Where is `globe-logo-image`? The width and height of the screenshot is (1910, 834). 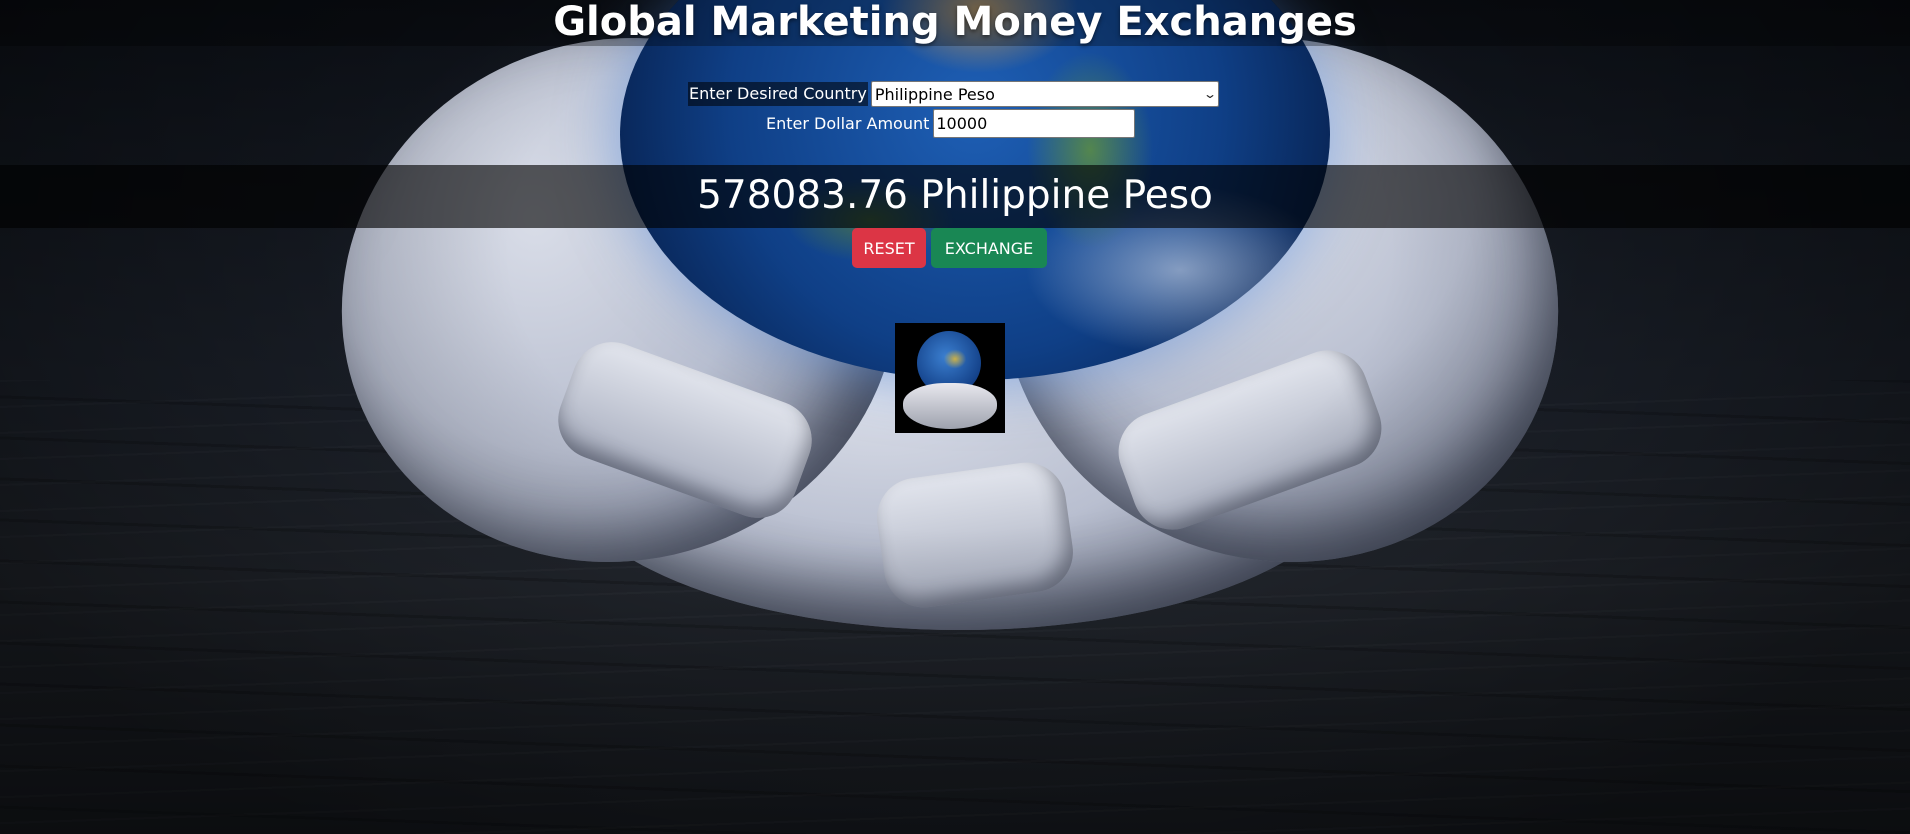
globe-logo-image is located at coordinates (950, 378).